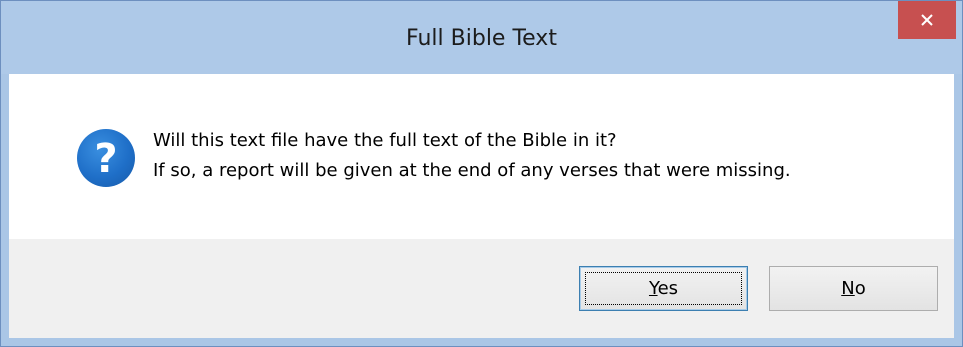  I want to click on question-glyph: ?, so click(106, 158).